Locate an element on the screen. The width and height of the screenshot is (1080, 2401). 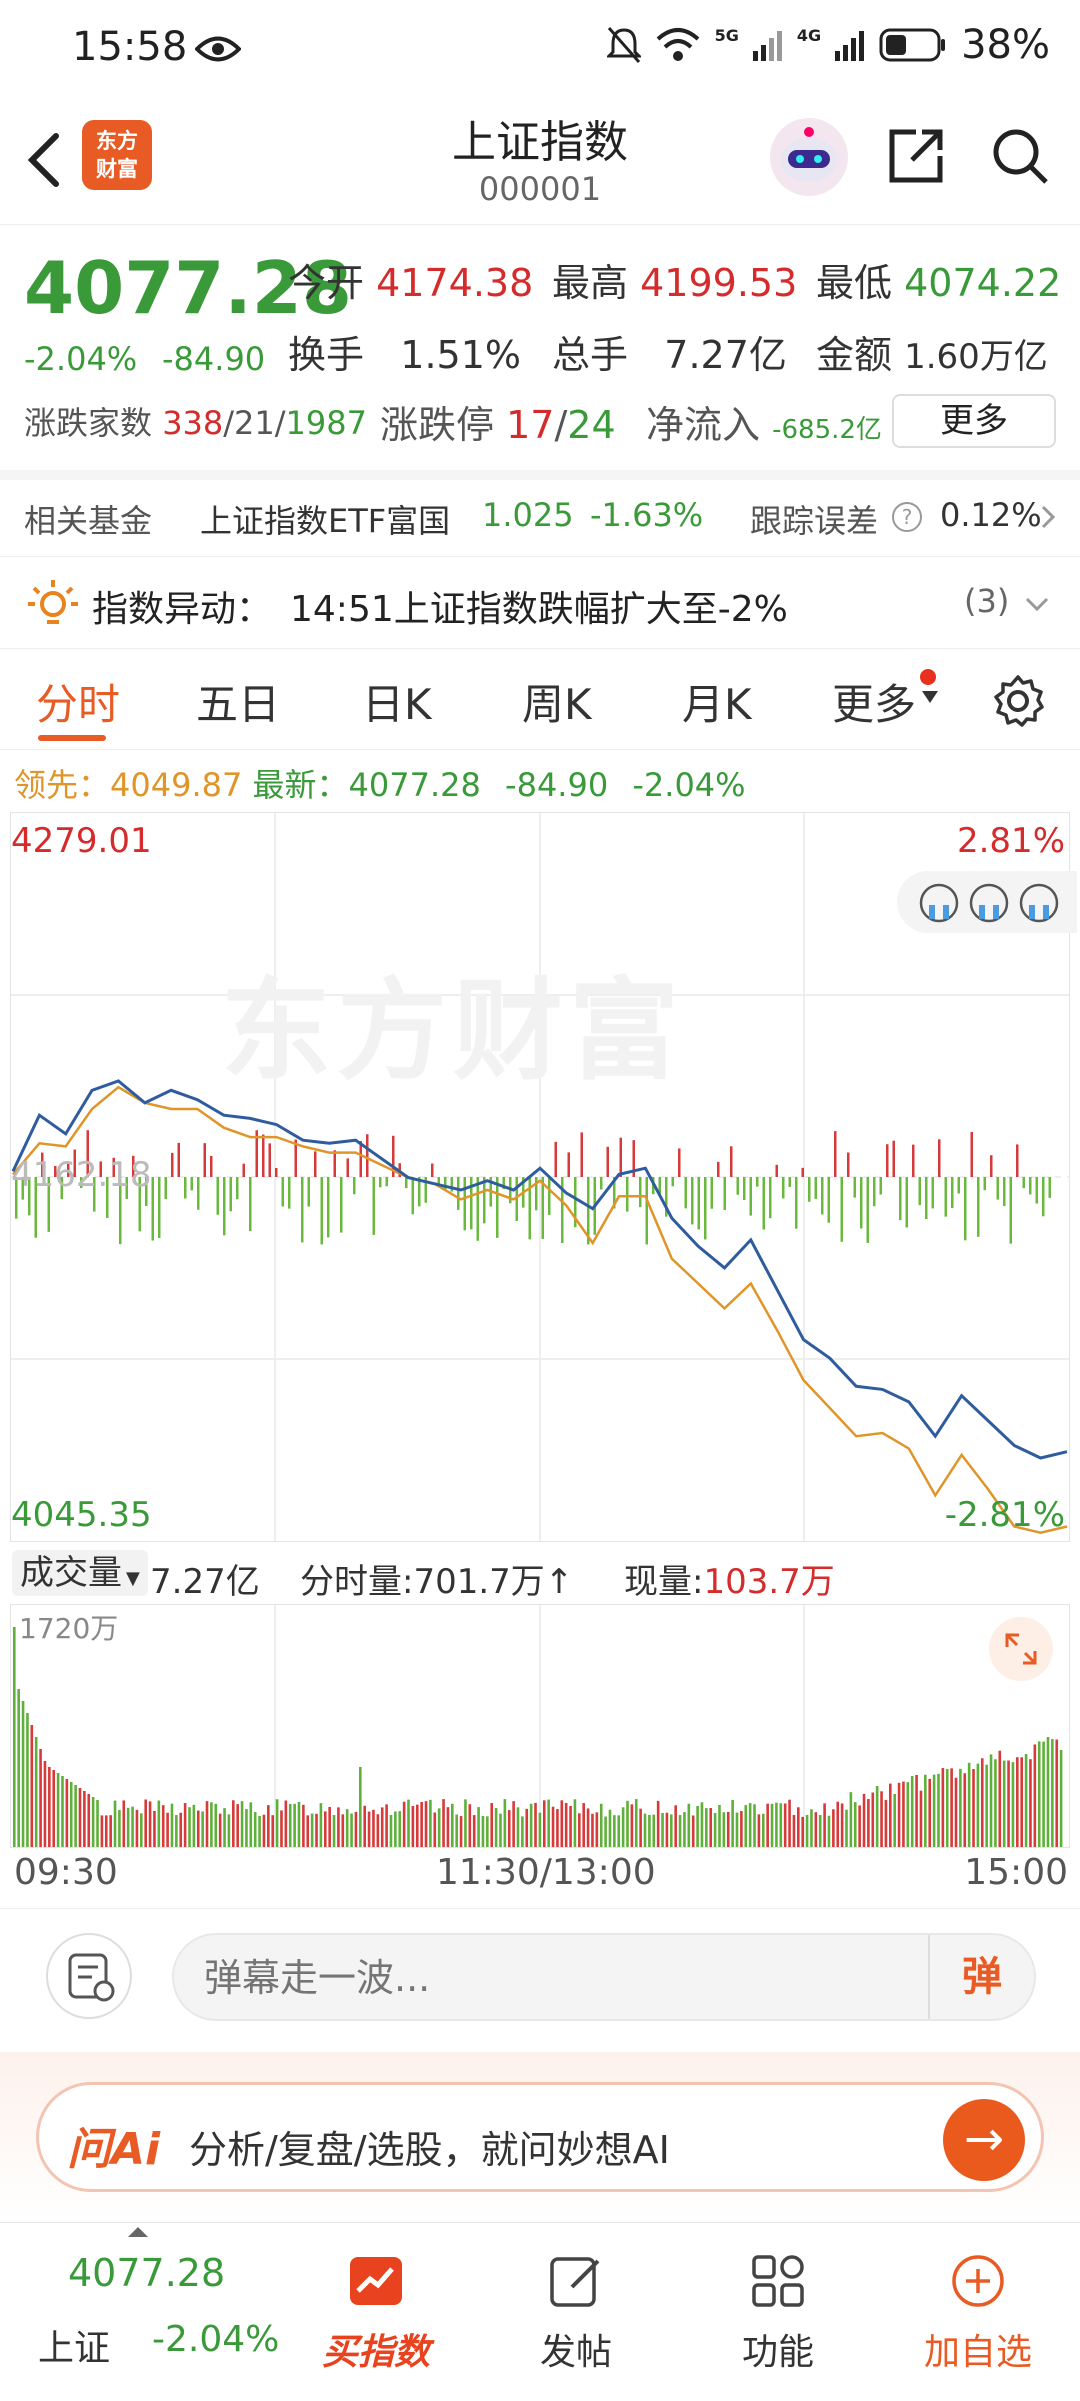
index-alert-row: 指数异动： 14:51上证指数跌幅扩大至-2% (3) is located at coordinates (540, 604).